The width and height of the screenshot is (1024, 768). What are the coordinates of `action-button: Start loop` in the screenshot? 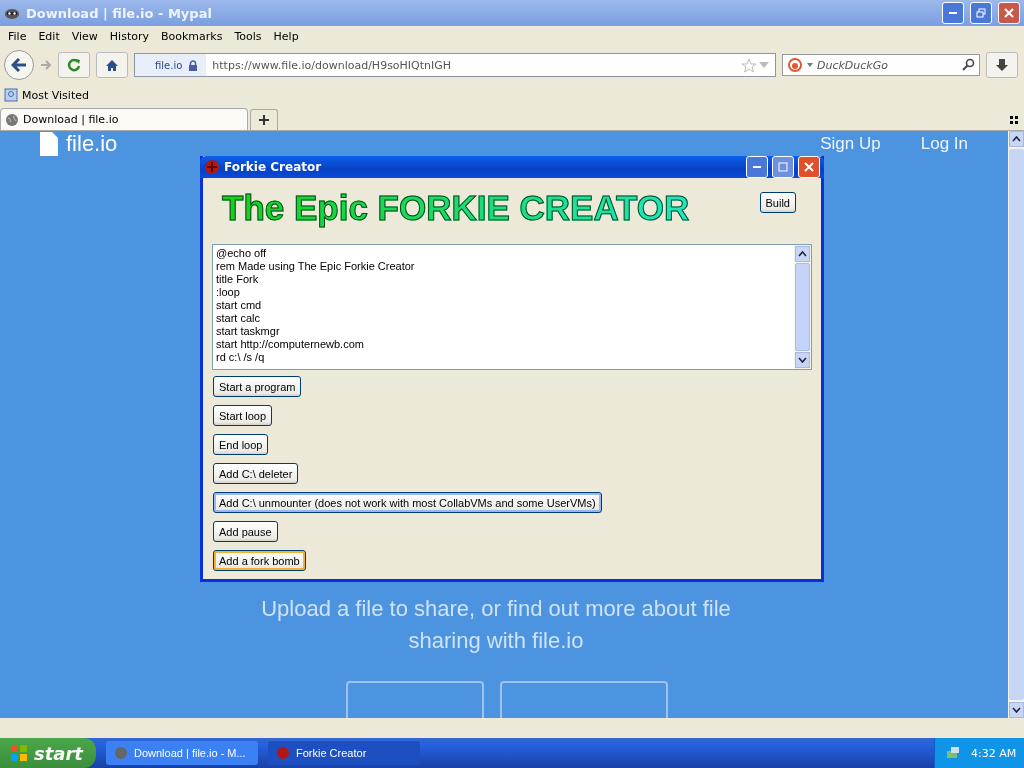 It's located at (243, 415).